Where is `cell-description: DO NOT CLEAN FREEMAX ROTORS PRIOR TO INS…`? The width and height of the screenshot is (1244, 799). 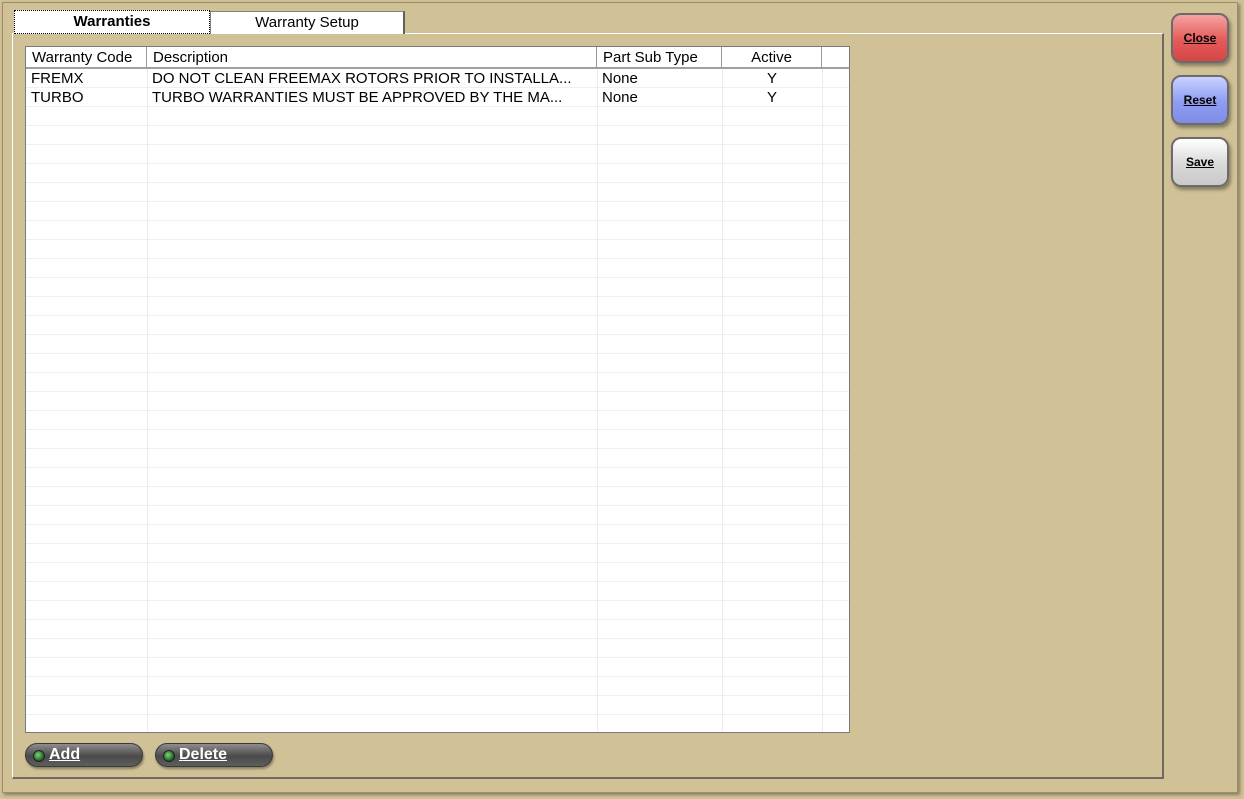 cell-description: DO NOT CLEAN FREEMAX ROTORS PRIOR TO INS… is located at coordinates (362, 78).